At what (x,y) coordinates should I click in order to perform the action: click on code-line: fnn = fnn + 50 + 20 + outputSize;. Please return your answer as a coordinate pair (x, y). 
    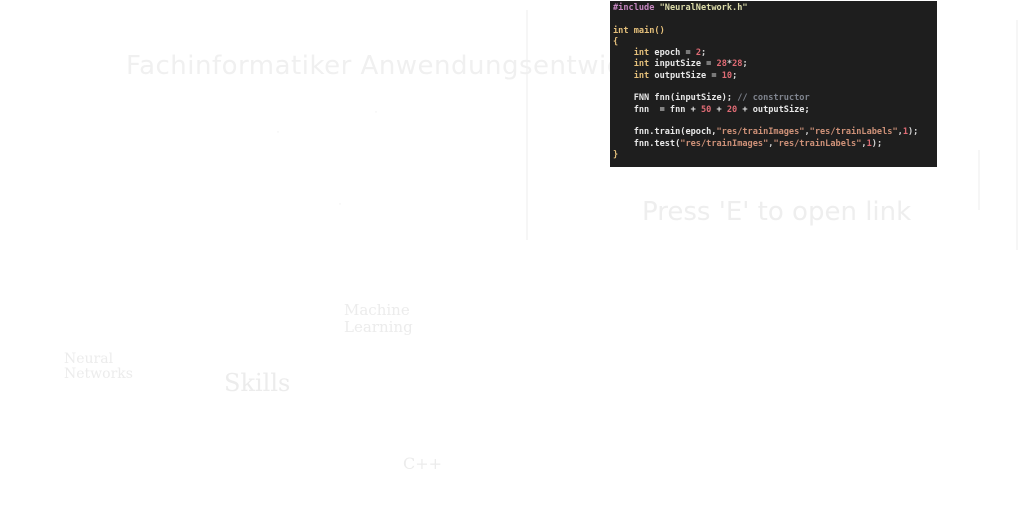
    Looking at the image, I should click on (773, 110).